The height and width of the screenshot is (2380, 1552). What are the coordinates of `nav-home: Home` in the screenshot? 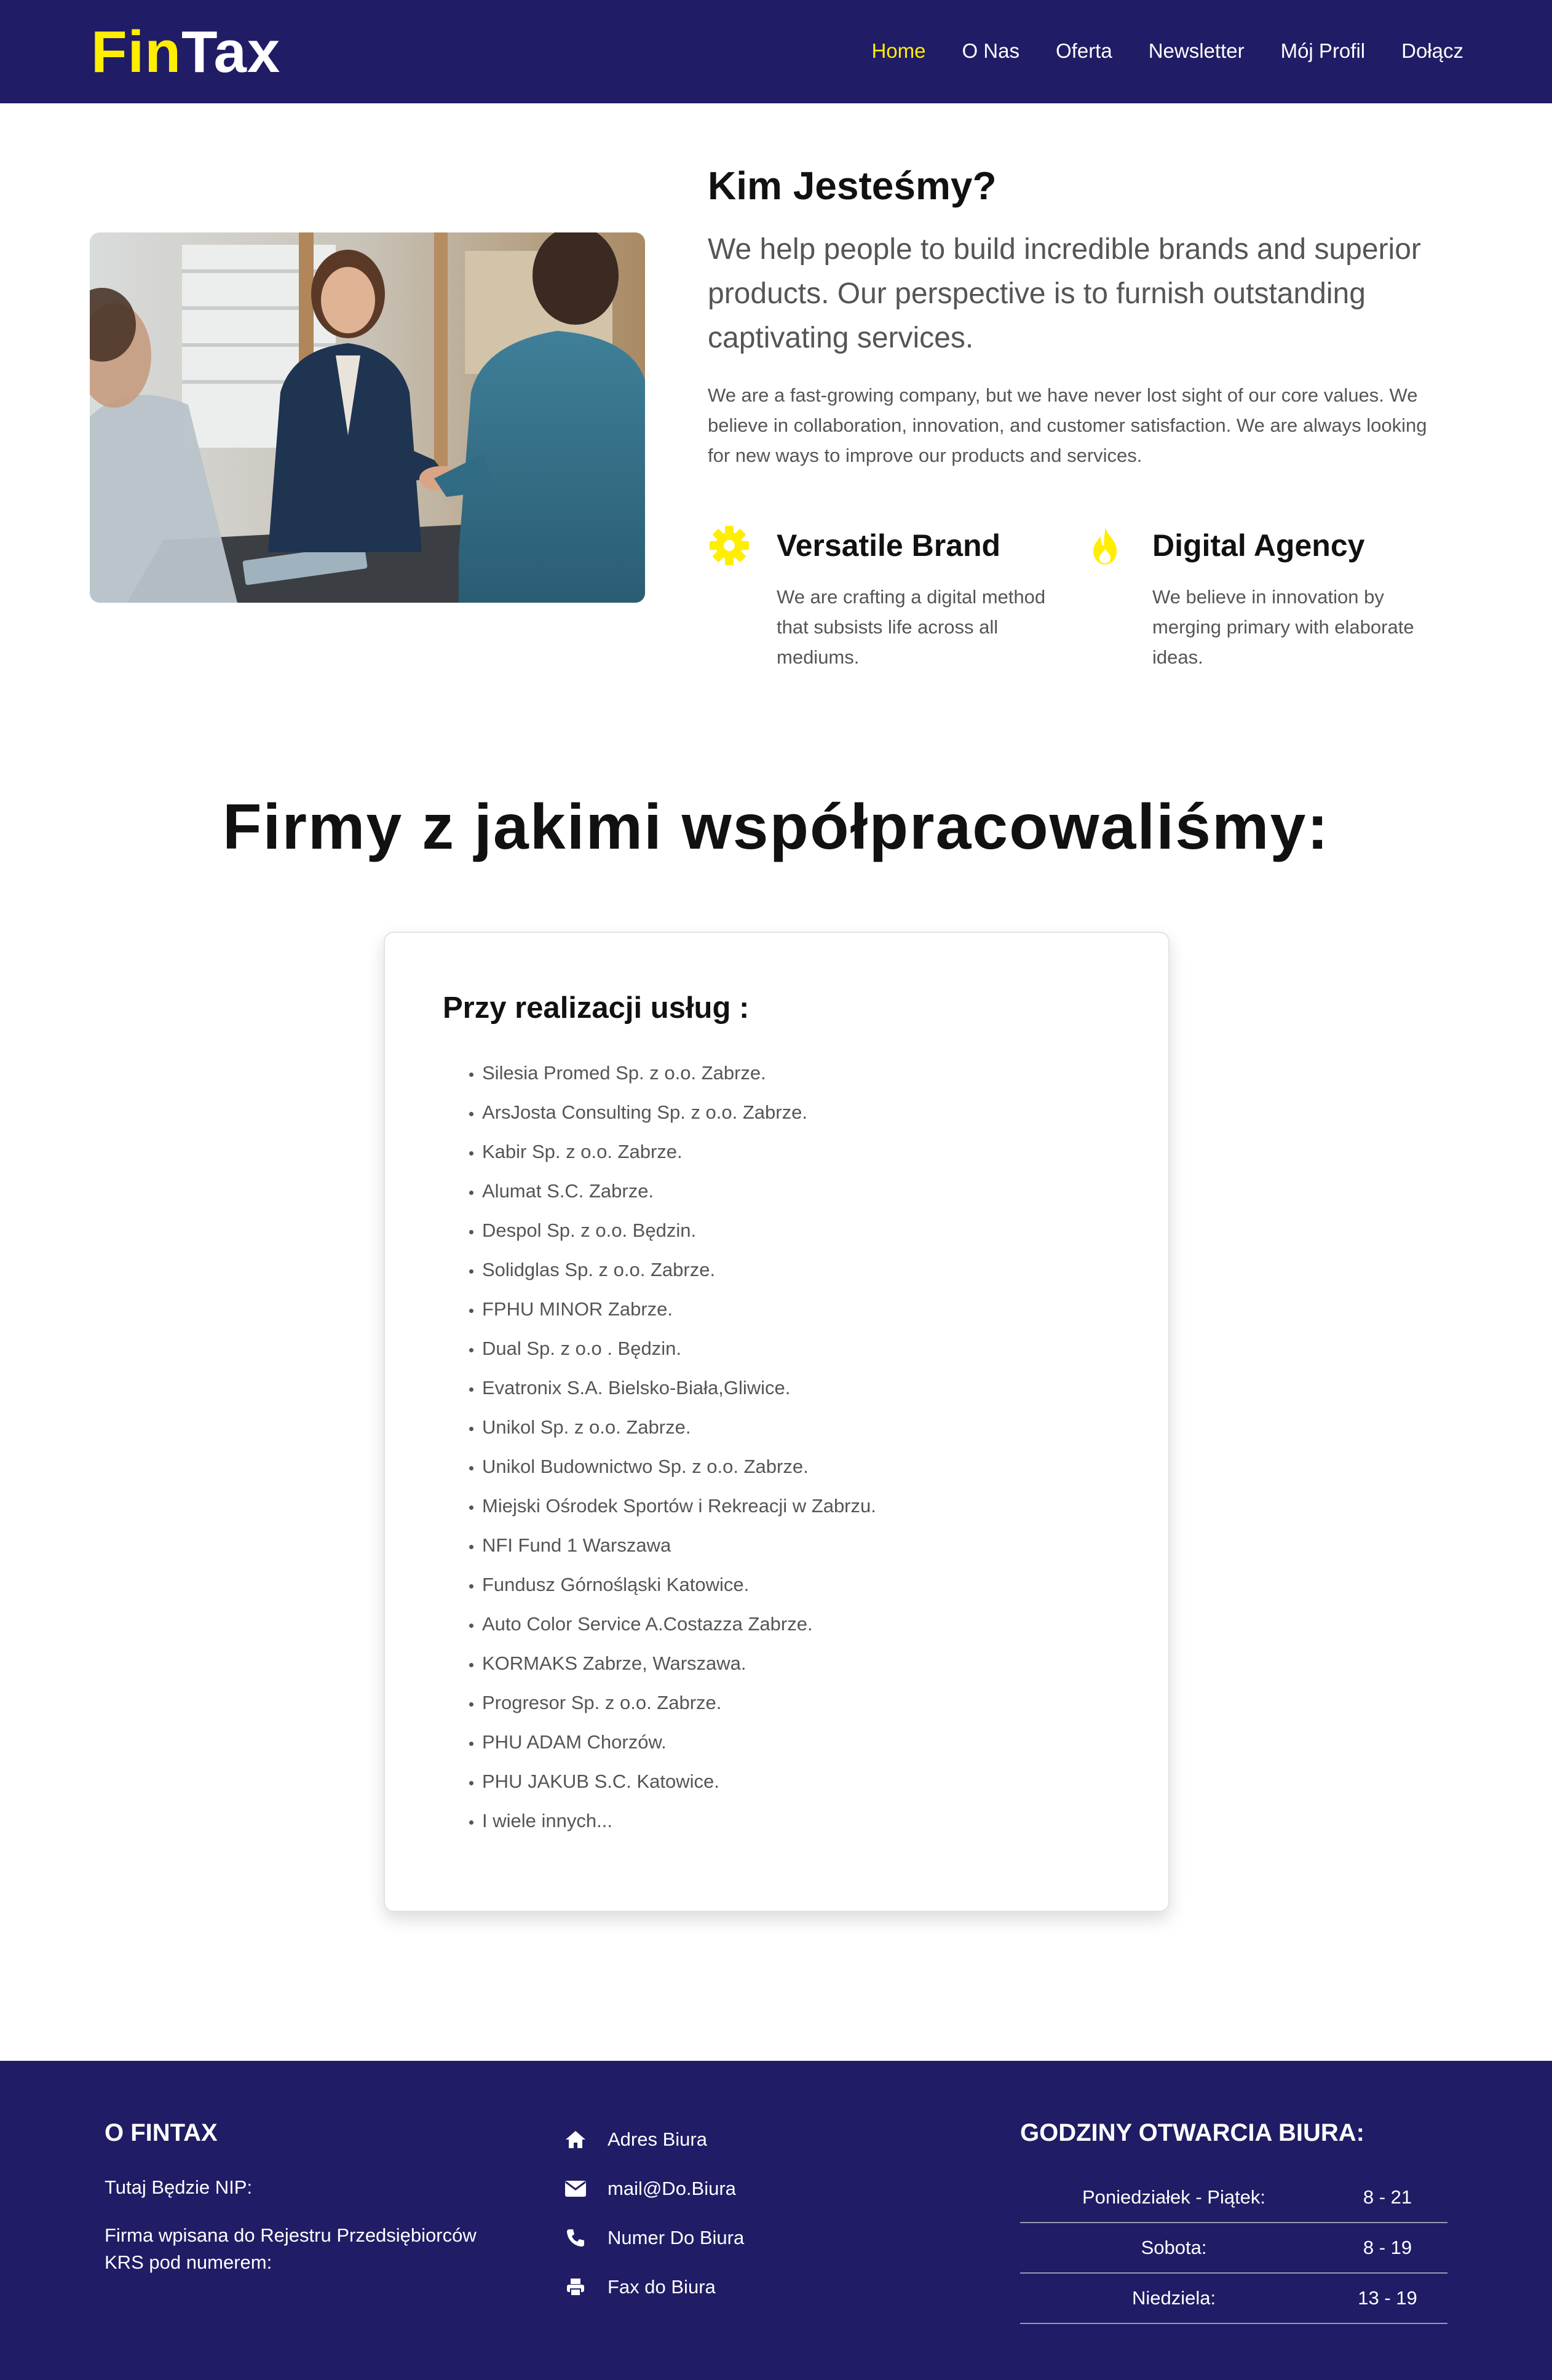 It's located at (898, 51).